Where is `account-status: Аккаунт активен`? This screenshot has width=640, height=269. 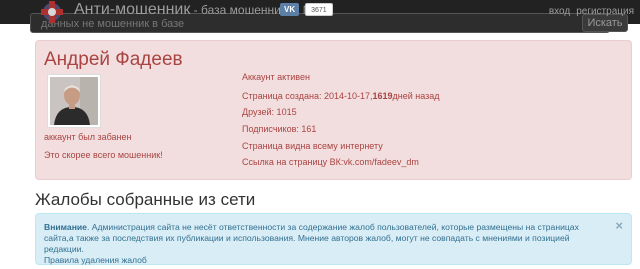 account-status: Аккаунт активен is located at coordinates (276, 77).